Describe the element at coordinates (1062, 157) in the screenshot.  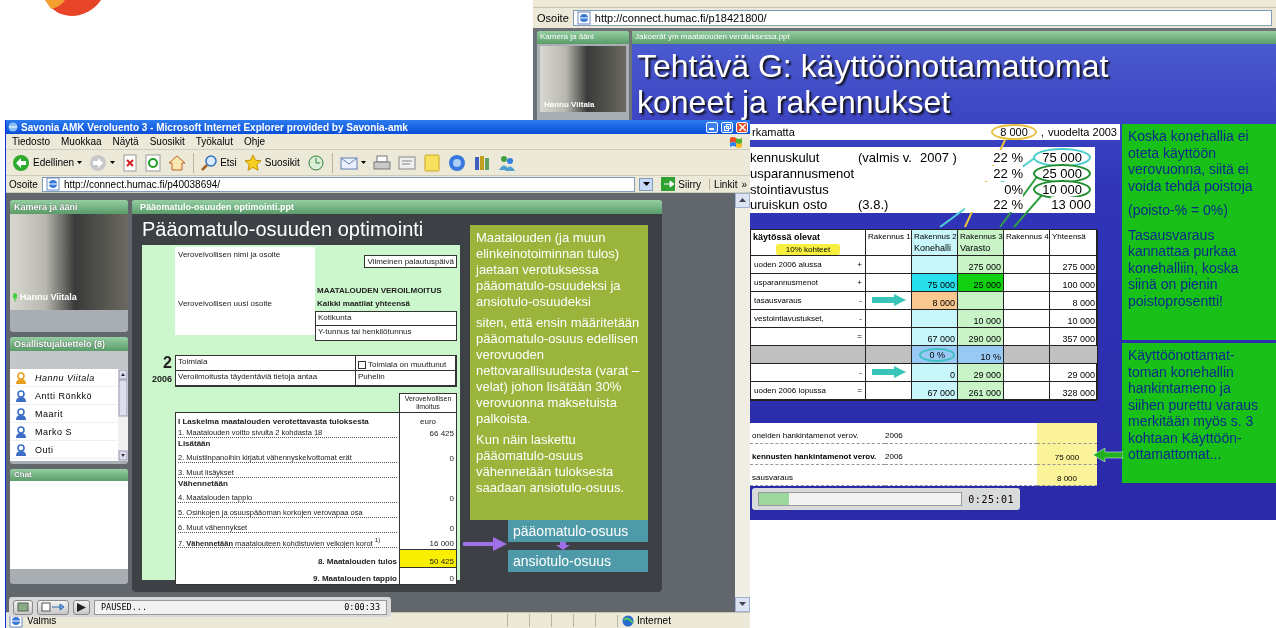
I see `amount: 75 000` at that location.